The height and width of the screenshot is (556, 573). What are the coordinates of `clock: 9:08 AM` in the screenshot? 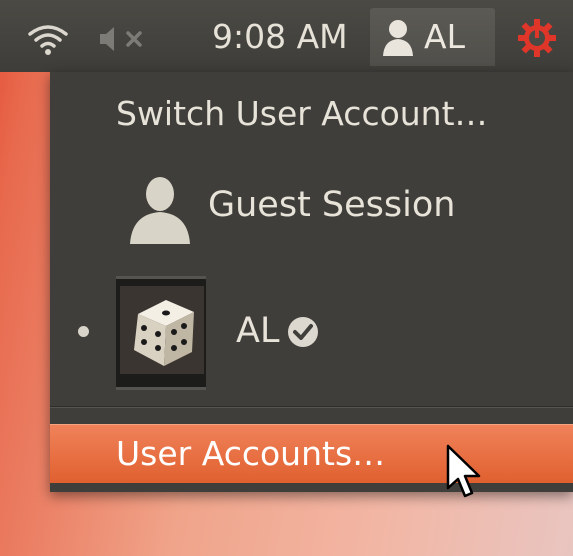 It's located at (280, 37).